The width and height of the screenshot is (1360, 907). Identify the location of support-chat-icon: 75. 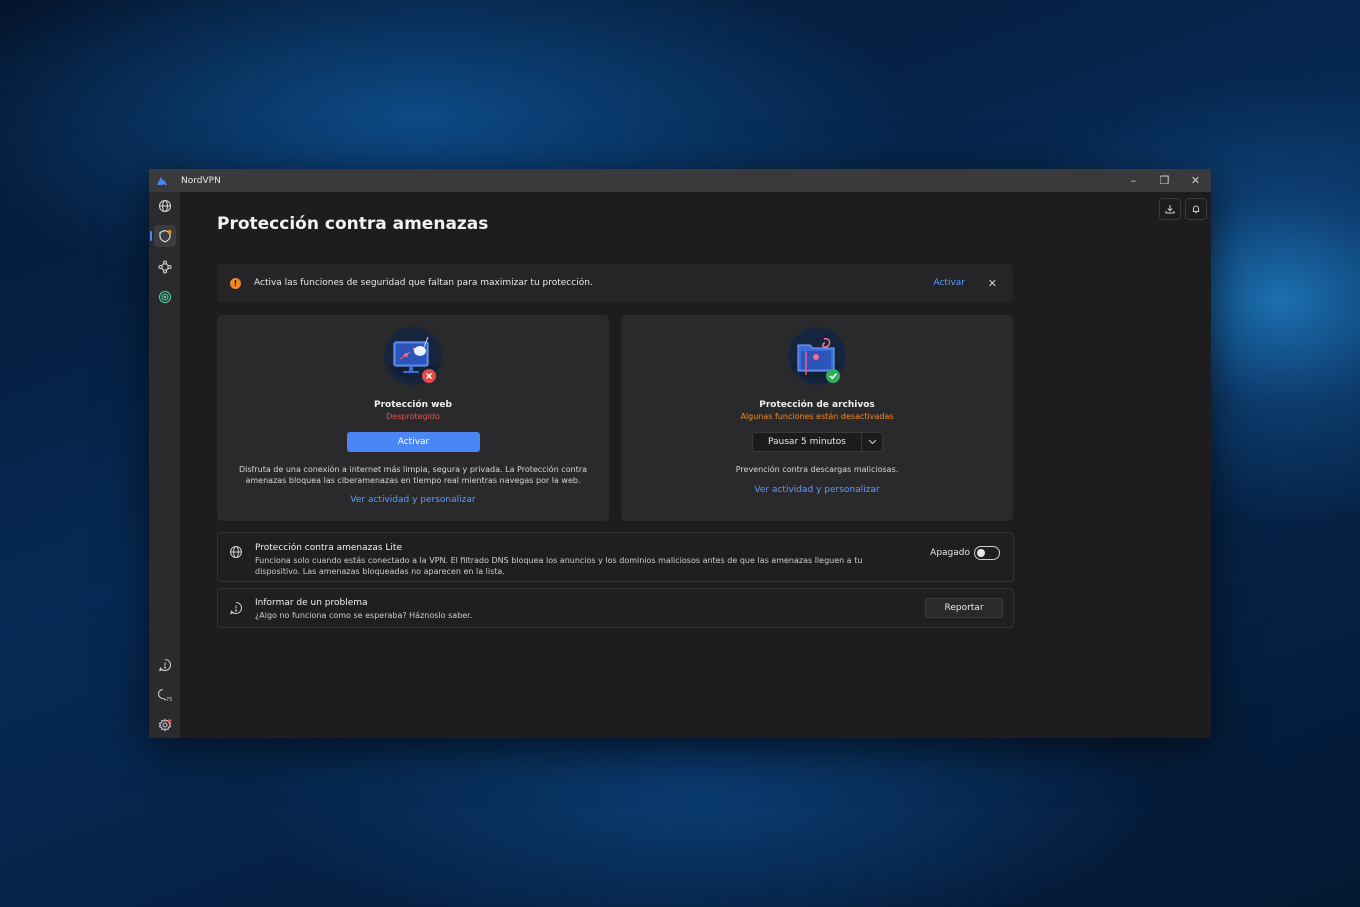
(164, 695).